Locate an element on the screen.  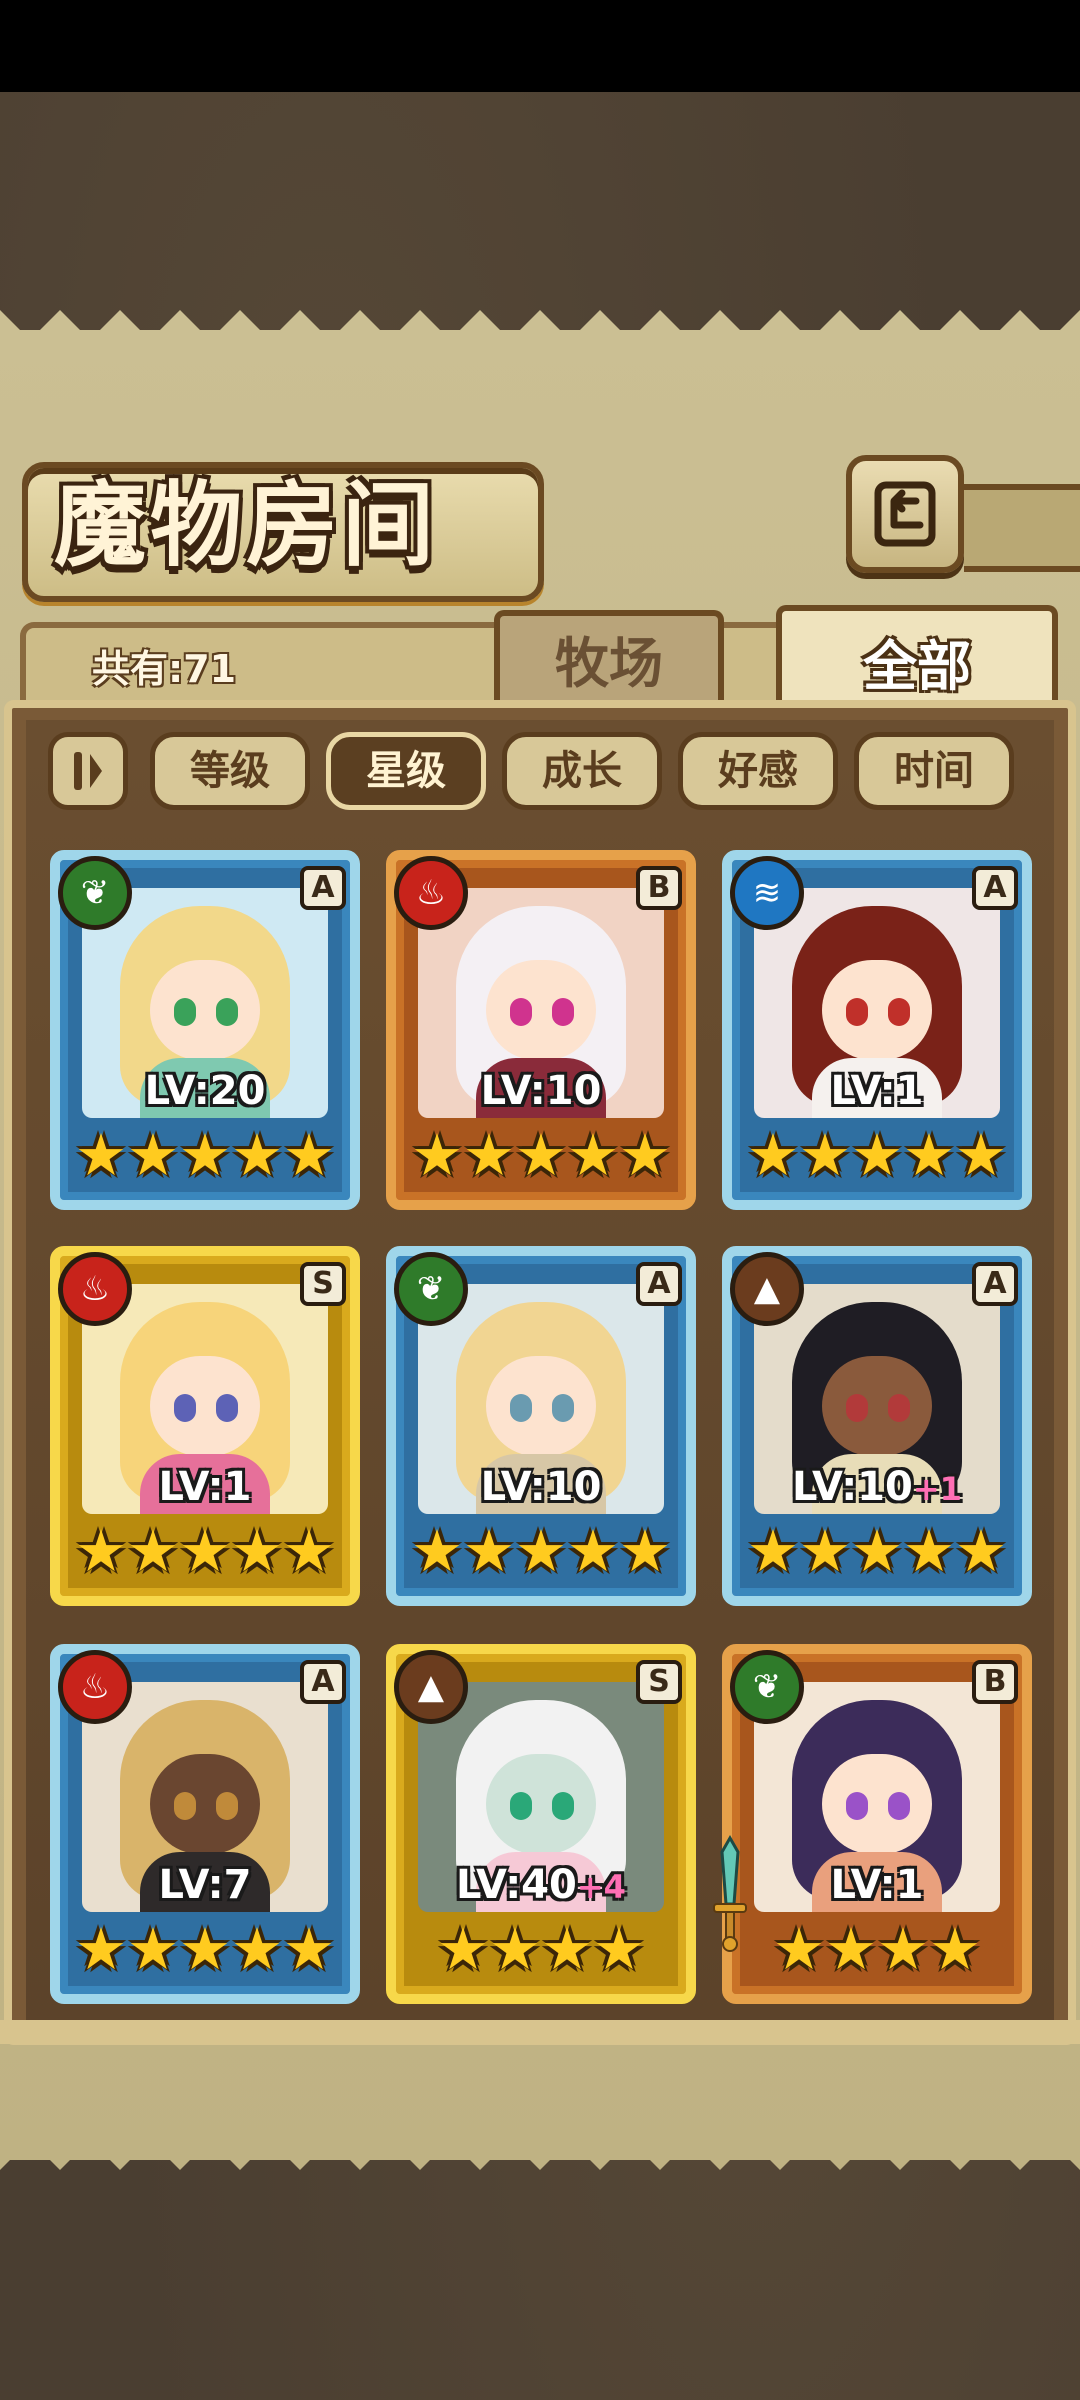
status-bar is located at coordinates (540, 46).